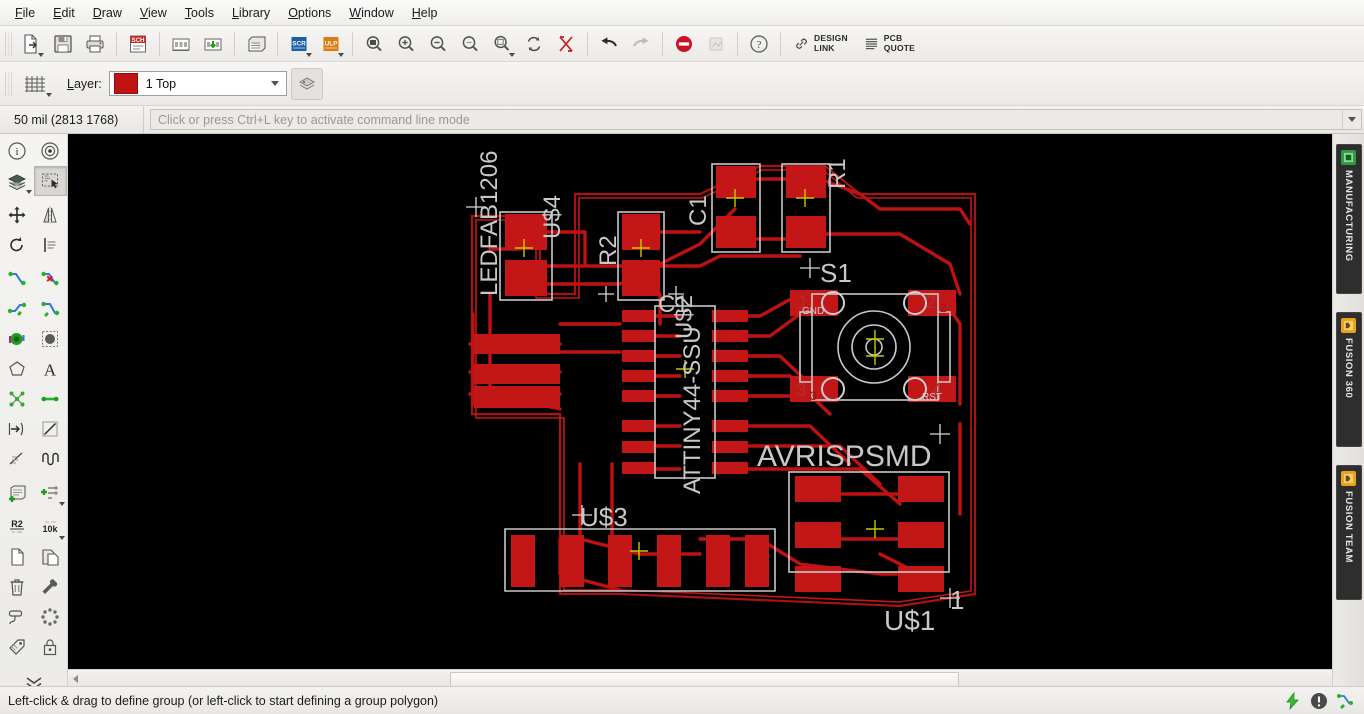 The height and width of the screenshot is (714, 1364). I want to click on ripup-tool, so click(50, 279).